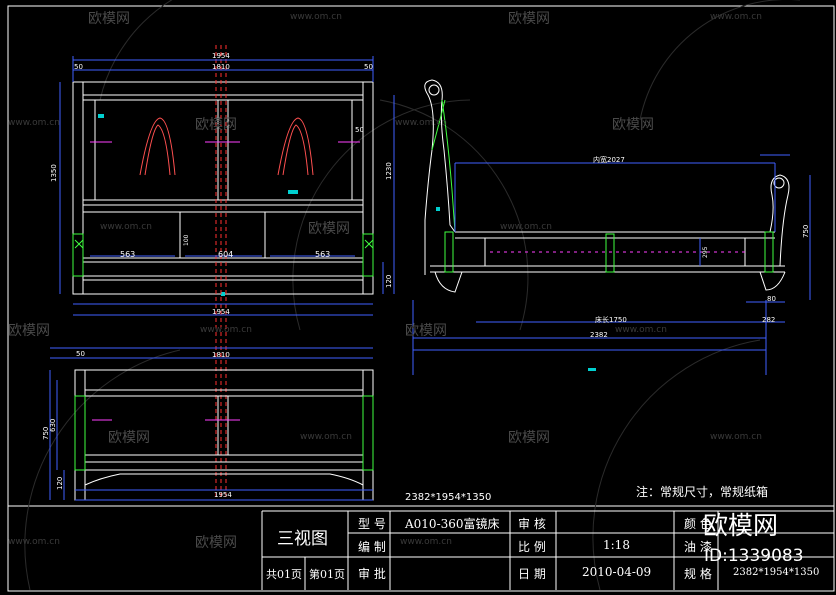  I want to click on drafter-label: 编 制, so click(372, 547).